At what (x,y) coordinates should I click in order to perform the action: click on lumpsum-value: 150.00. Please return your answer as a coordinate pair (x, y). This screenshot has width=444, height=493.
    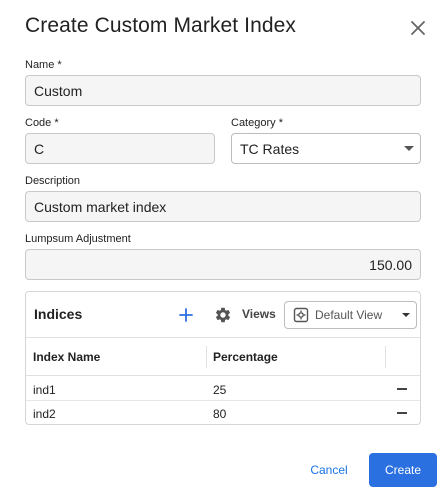
    Looking at the image, I should click on (390, 264).